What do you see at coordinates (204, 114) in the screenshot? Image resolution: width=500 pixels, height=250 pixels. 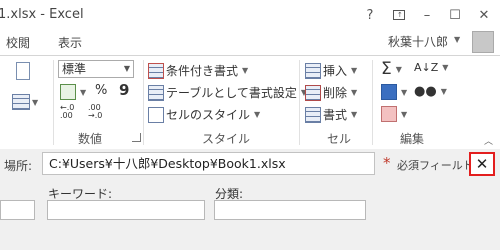 I see `cell-styles-button: セルのスタイル ▼` at bounding box center [204, 114].